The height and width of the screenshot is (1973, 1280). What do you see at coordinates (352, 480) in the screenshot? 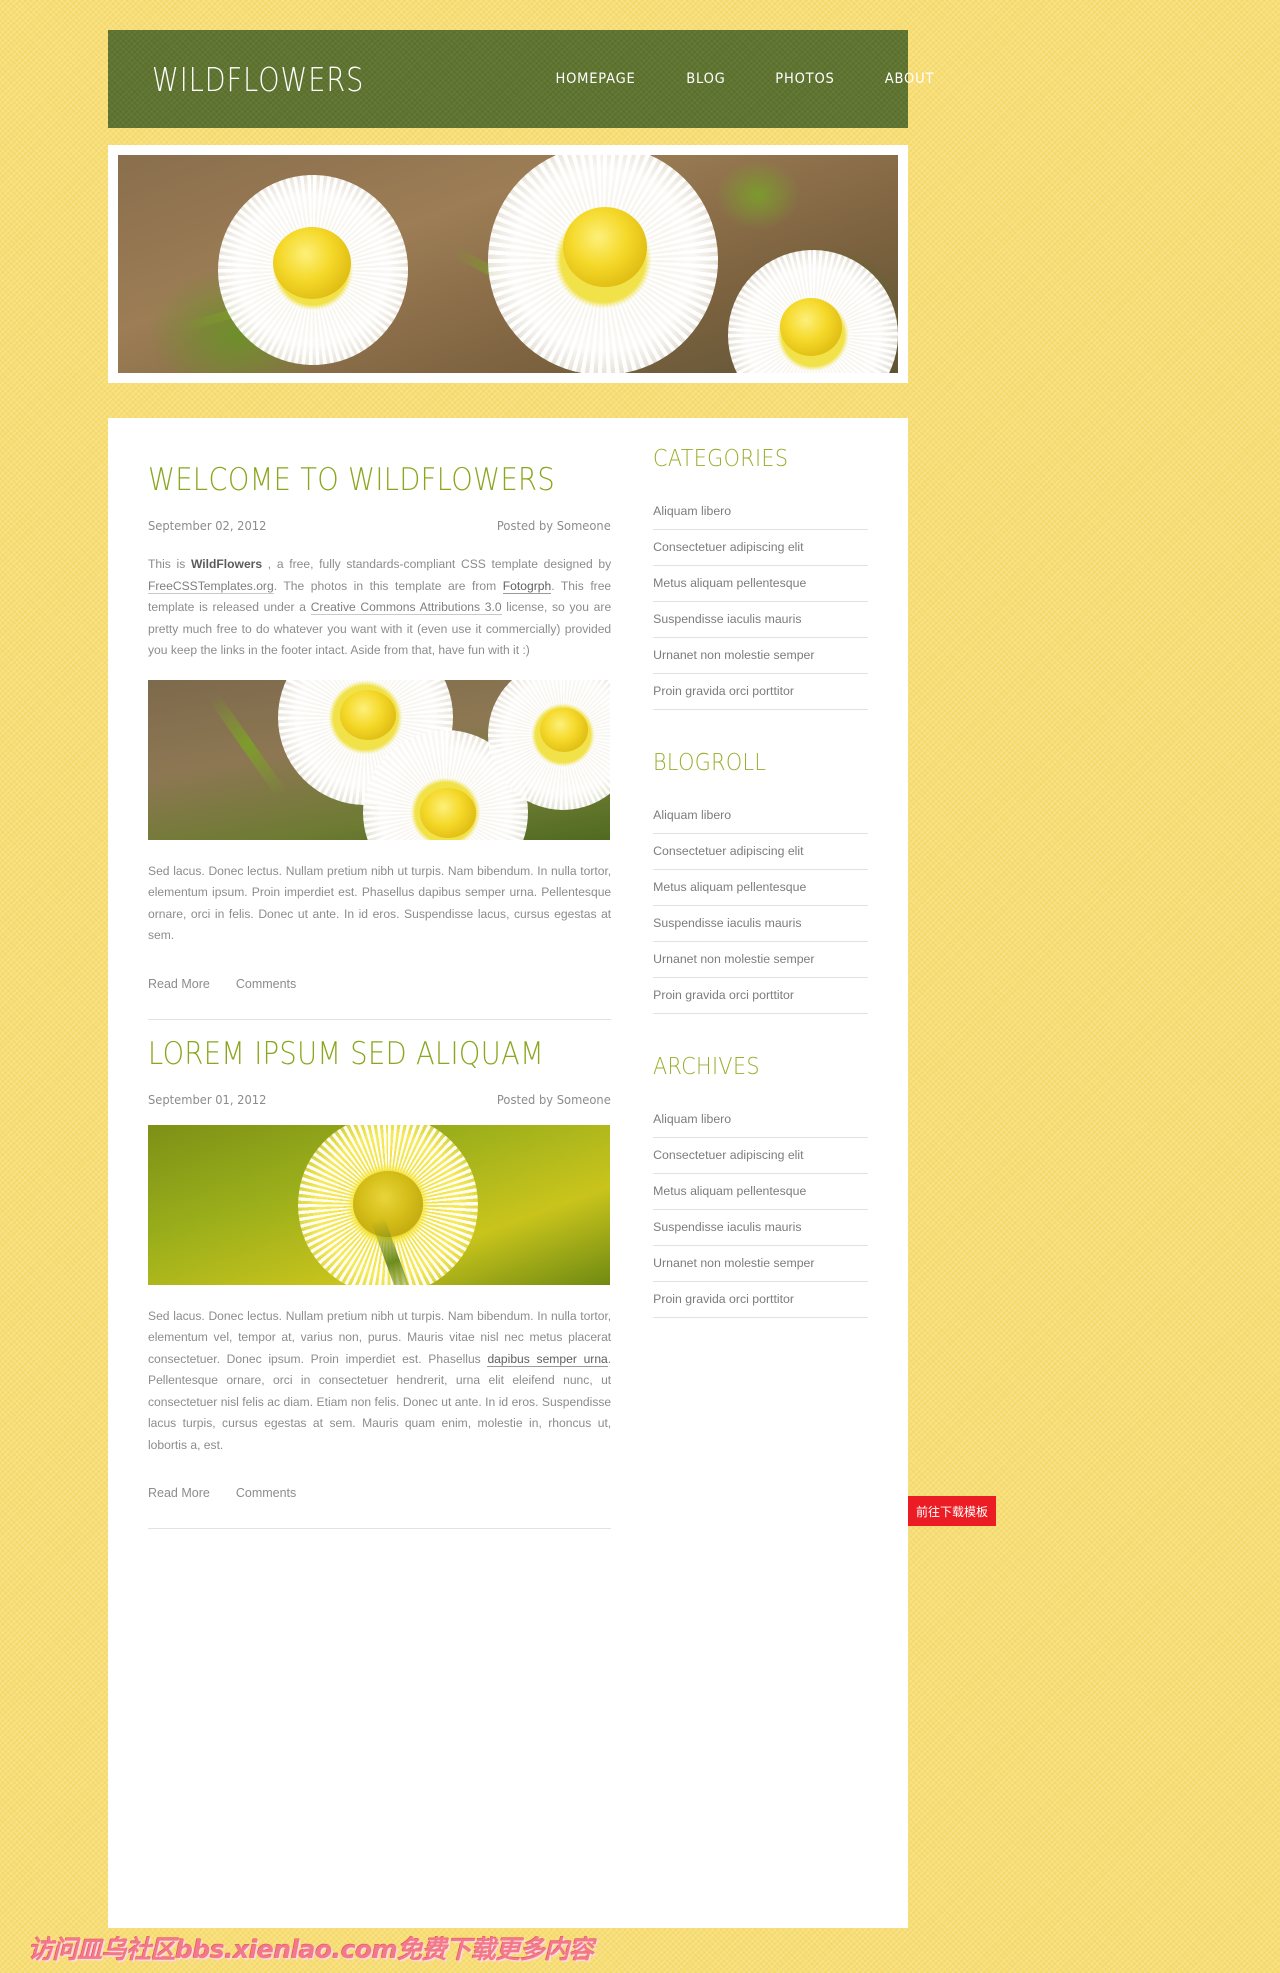
I see `post-title: WELCOME TO WILDFLOWERS` at bounding box center [352, 480].